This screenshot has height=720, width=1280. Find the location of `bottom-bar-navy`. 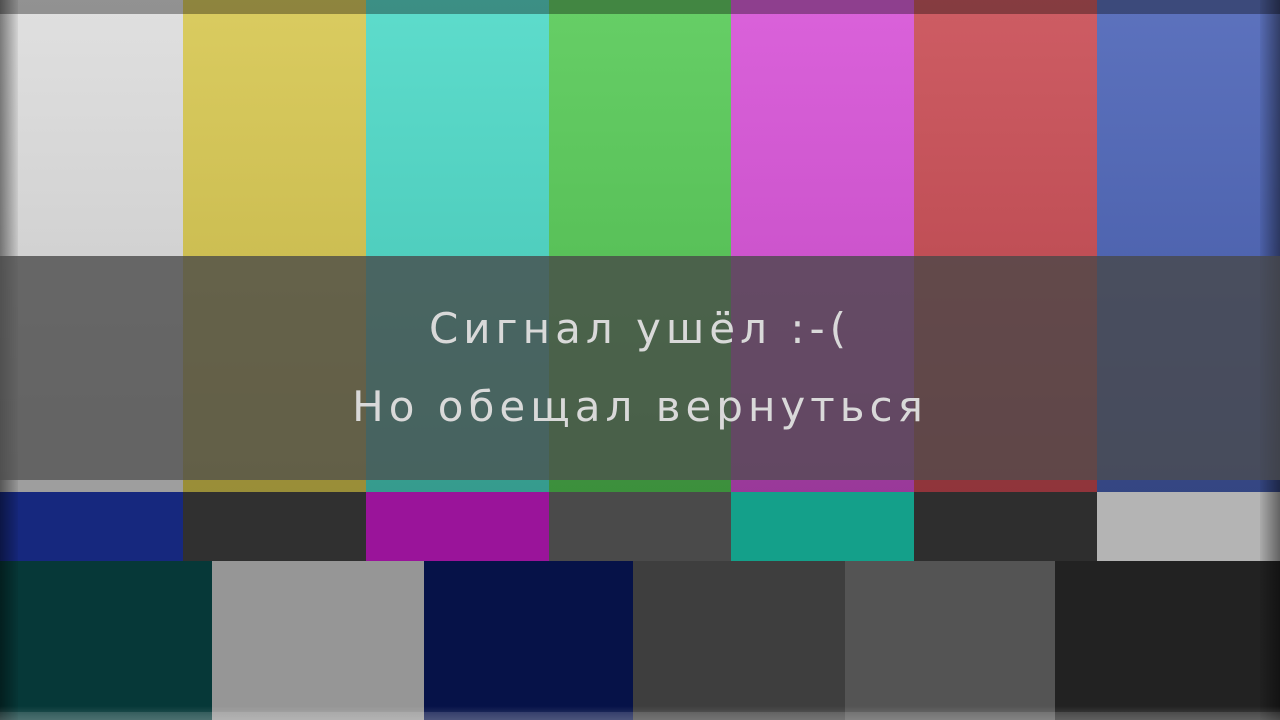

bottom-bar-navy is located at coordinates (528, 640).